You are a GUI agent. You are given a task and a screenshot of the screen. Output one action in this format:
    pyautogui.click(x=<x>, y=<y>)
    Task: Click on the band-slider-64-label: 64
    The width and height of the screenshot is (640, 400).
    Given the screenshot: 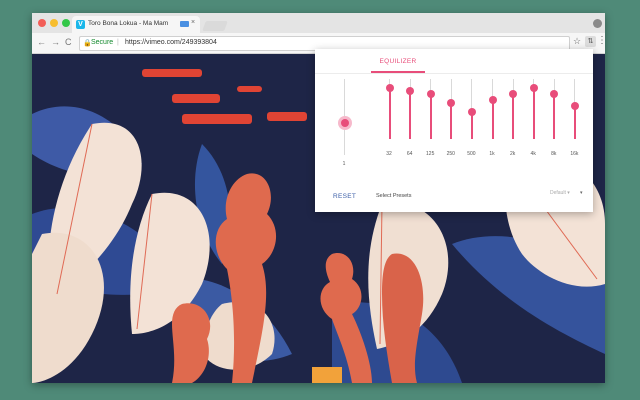 What is the action you would take?
    pyautogui.click(x=409, y=154)
    